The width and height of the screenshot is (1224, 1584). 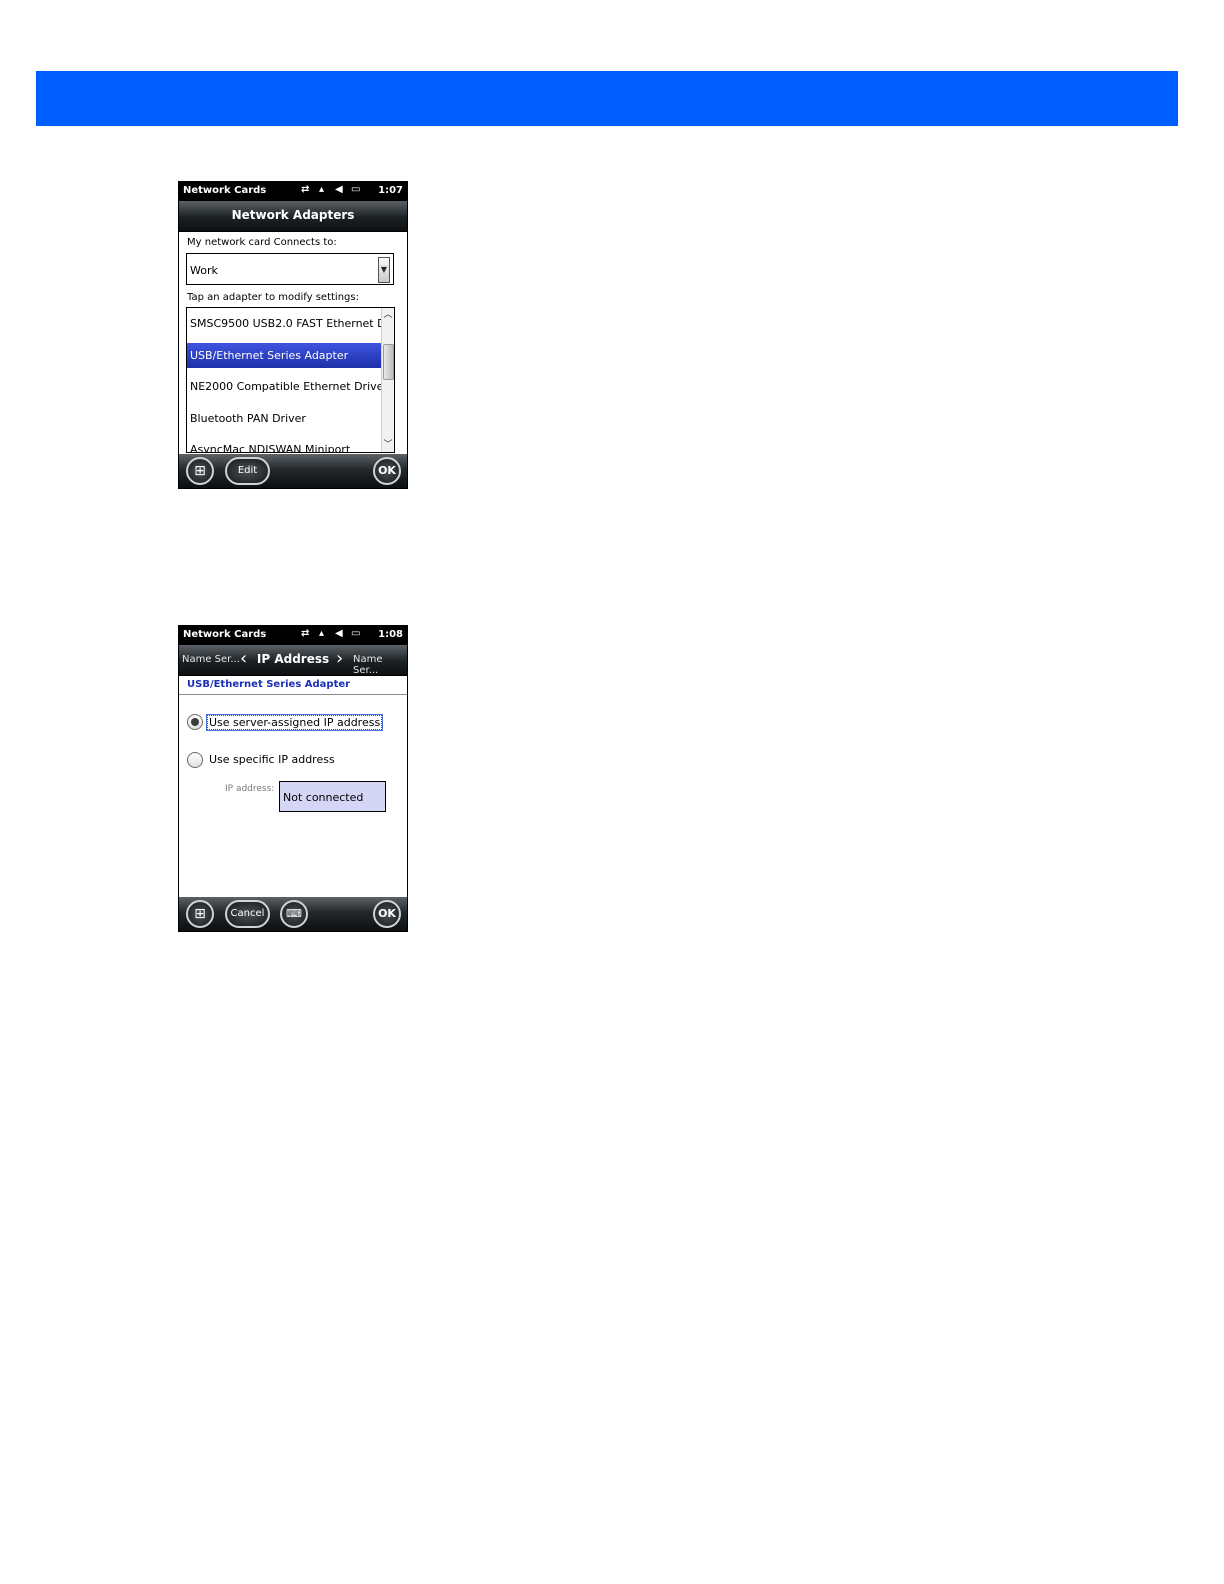 I want to click on edit-button: Edit, so click(x=247, y=471).